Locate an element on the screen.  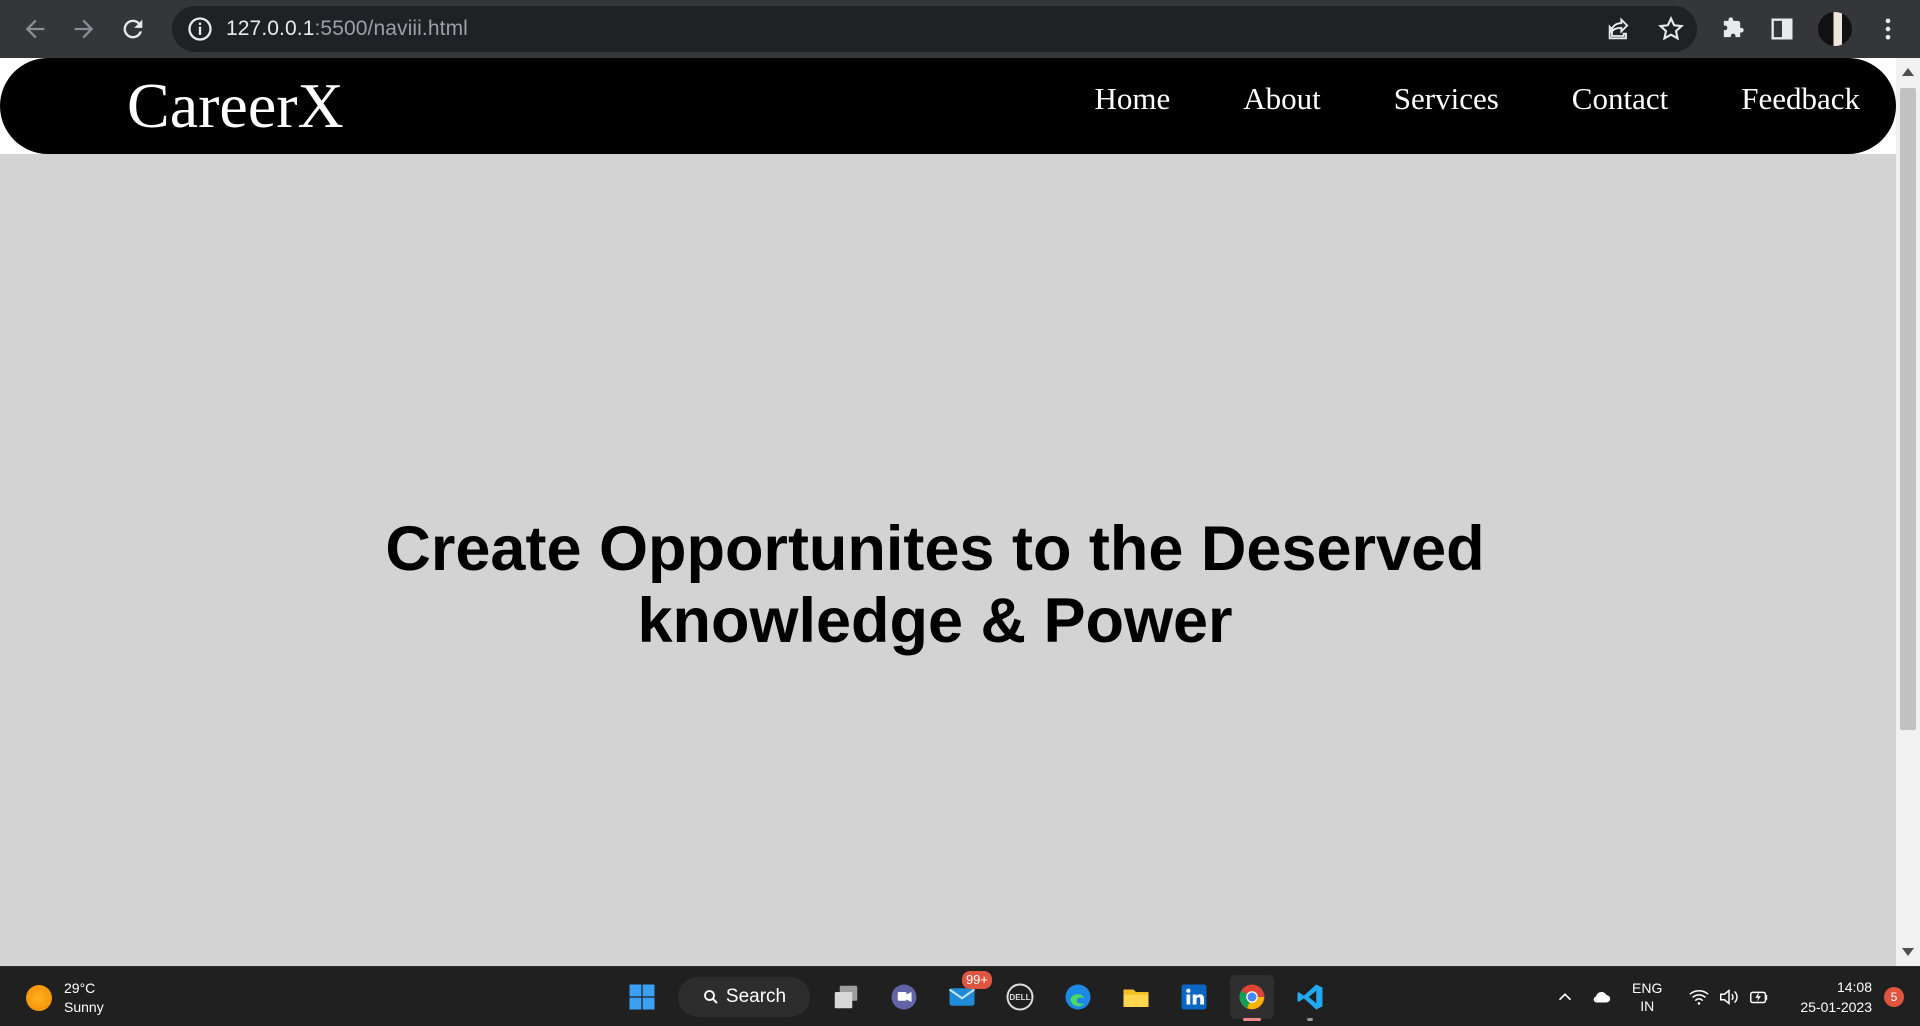
nav-menu: Home About Services Contact Feedback is located at coordinates (1478, 99).